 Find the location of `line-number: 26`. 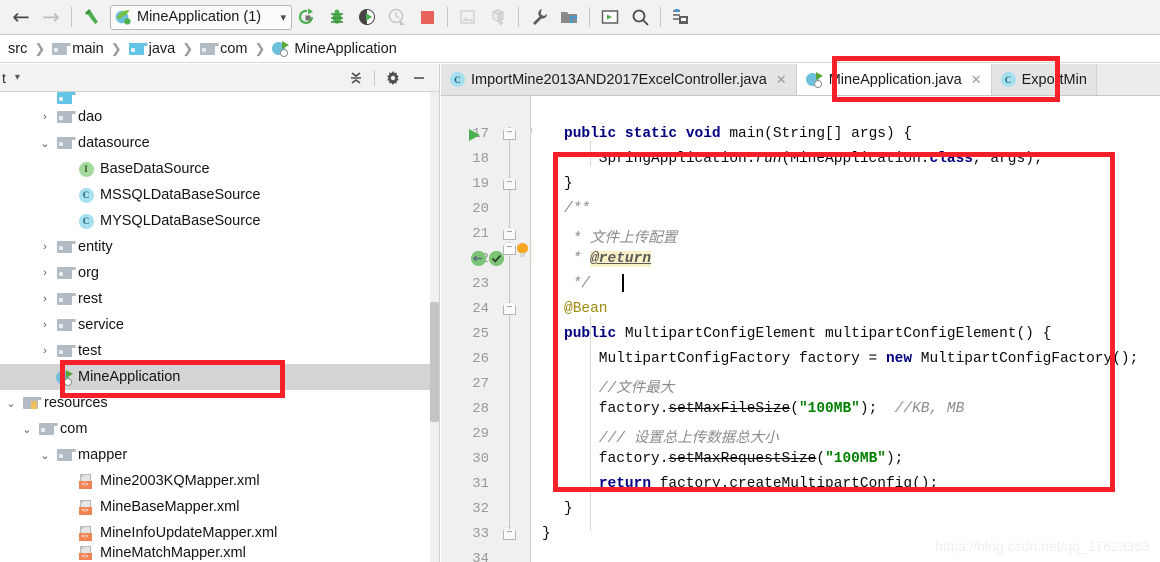

line-number: 26 is located at coordinates (480, 359).